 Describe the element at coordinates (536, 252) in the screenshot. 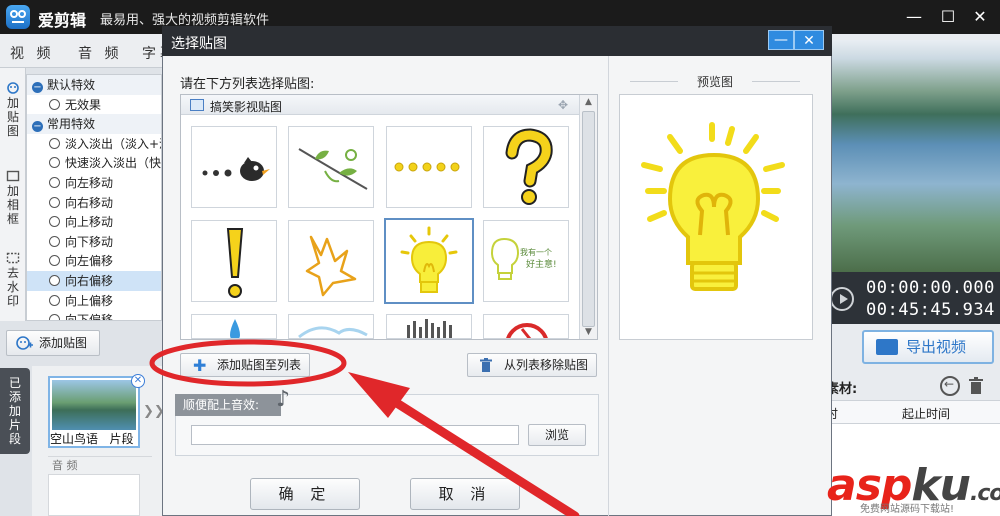

I see `sticker-text-line-1: 我有一个` at that location.